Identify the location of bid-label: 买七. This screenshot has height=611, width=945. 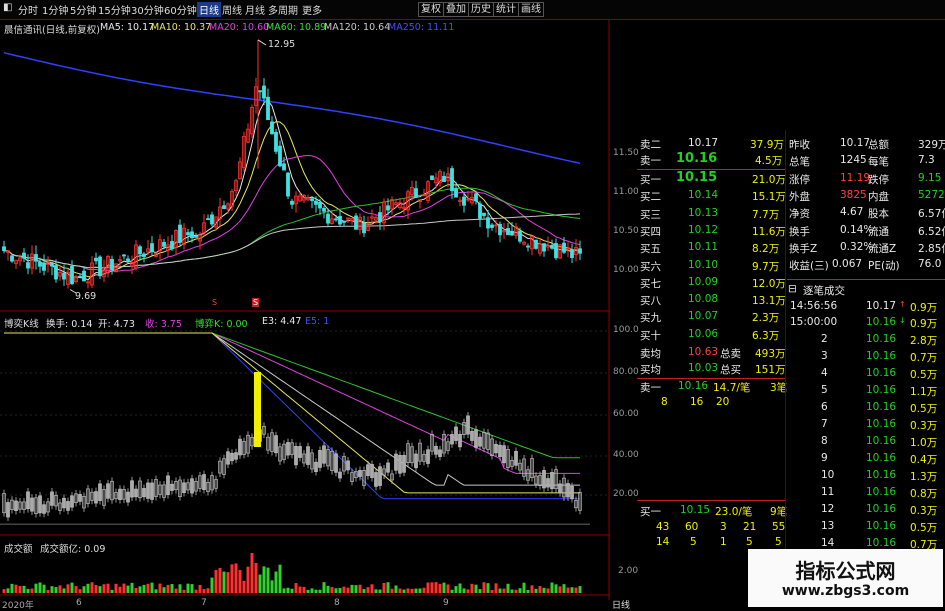
(650, 283).